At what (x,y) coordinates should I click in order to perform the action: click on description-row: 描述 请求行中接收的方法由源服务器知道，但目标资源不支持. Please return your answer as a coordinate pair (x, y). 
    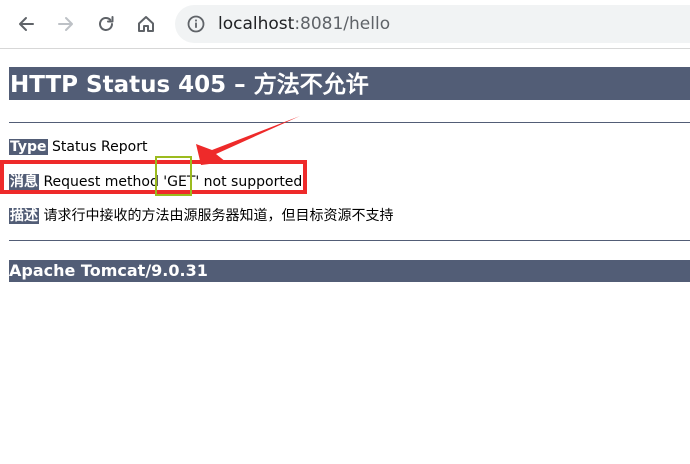
    Looking at the image, I should click on (201, 216).